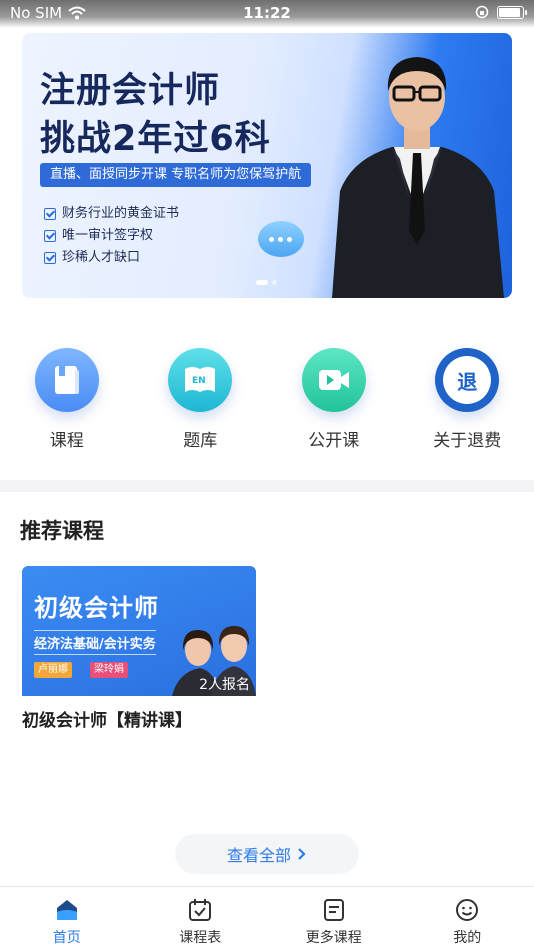 The width and height of the screenshot is (534, 950). What do you see at coordinates (111, 258) in the screenshot?
I see `banner-feature: 珍稀人才缺口` at bounding box center [111, 258].